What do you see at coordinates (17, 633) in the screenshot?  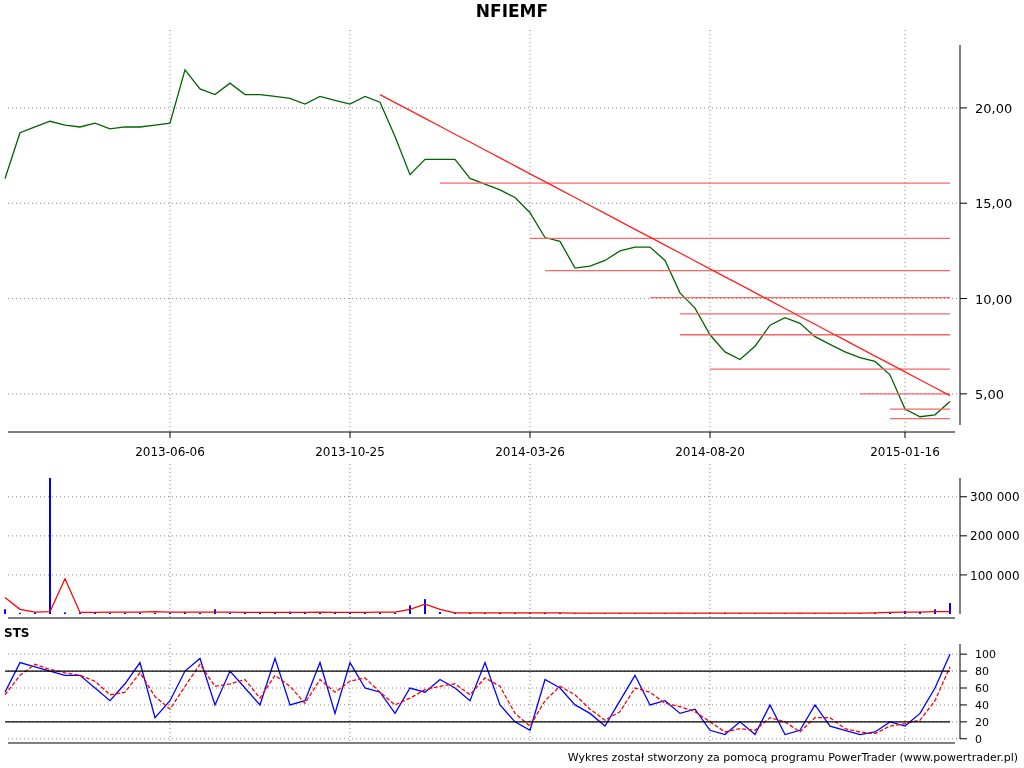 I see `indicator-title: STS` at bounding box center [17, 633].